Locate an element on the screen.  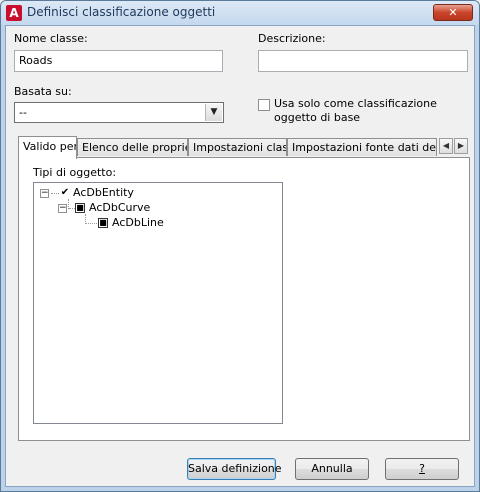
tab-property-list: Elenco delle proprietà is located at coordinates (132, 147).